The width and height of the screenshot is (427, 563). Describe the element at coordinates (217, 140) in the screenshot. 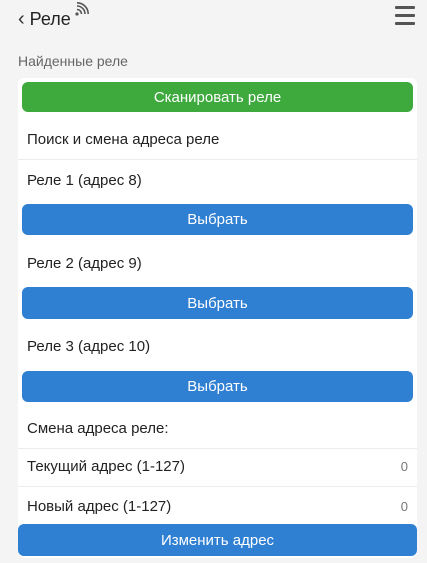

I see `search-heading: Поиск и смена адреса реле` at that location.